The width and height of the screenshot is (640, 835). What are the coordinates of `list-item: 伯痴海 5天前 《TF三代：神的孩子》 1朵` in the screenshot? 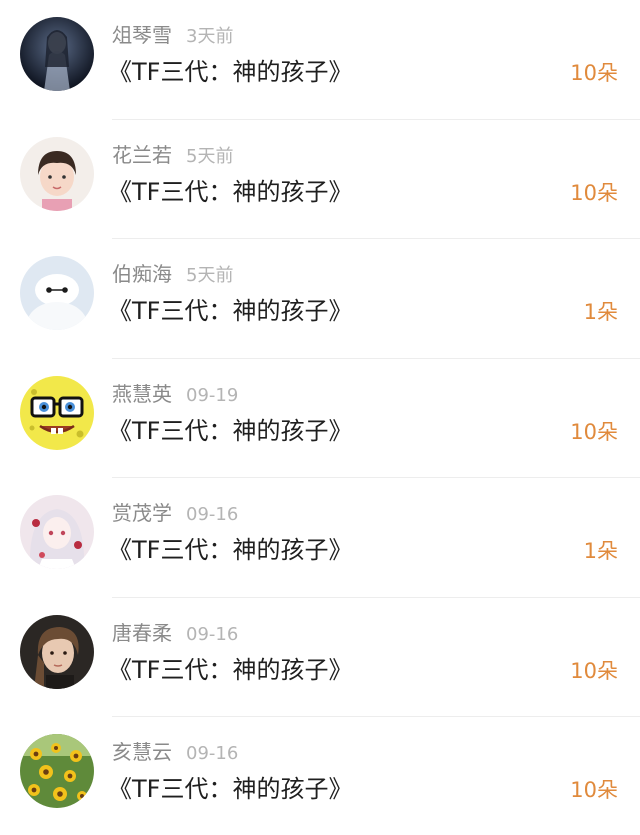 It's located at (320, 299).